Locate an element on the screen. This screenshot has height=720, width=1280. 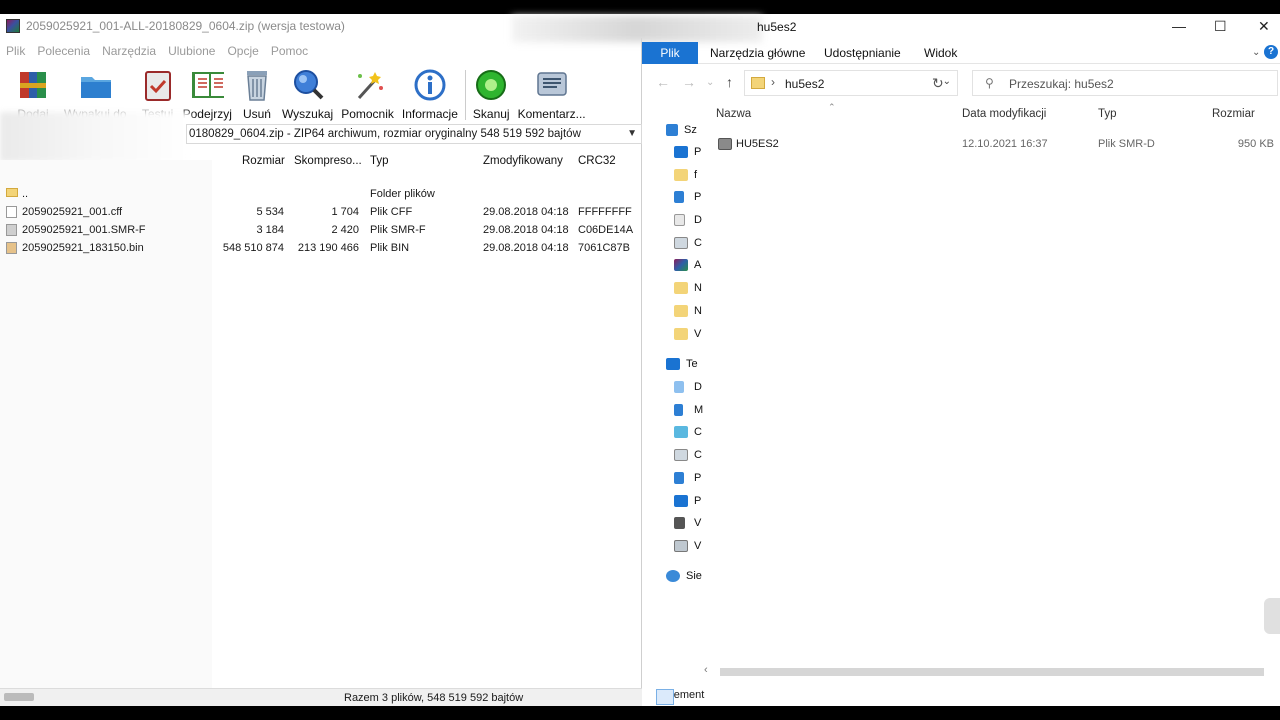
document-icon is located at coordinates (679, 220).